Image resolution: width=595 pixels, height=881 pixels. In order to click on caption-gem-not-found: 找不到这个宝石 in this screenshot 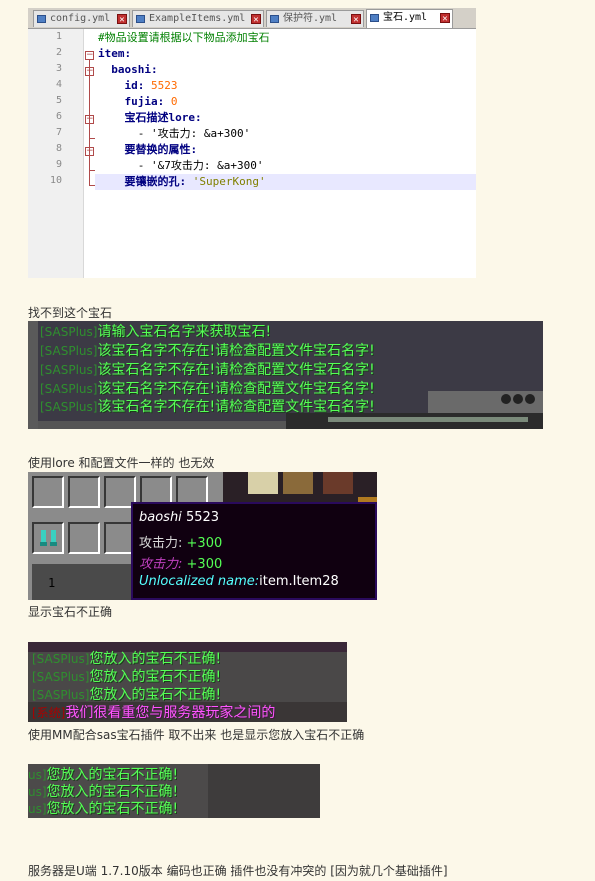, I will do `click(70, 313)`.